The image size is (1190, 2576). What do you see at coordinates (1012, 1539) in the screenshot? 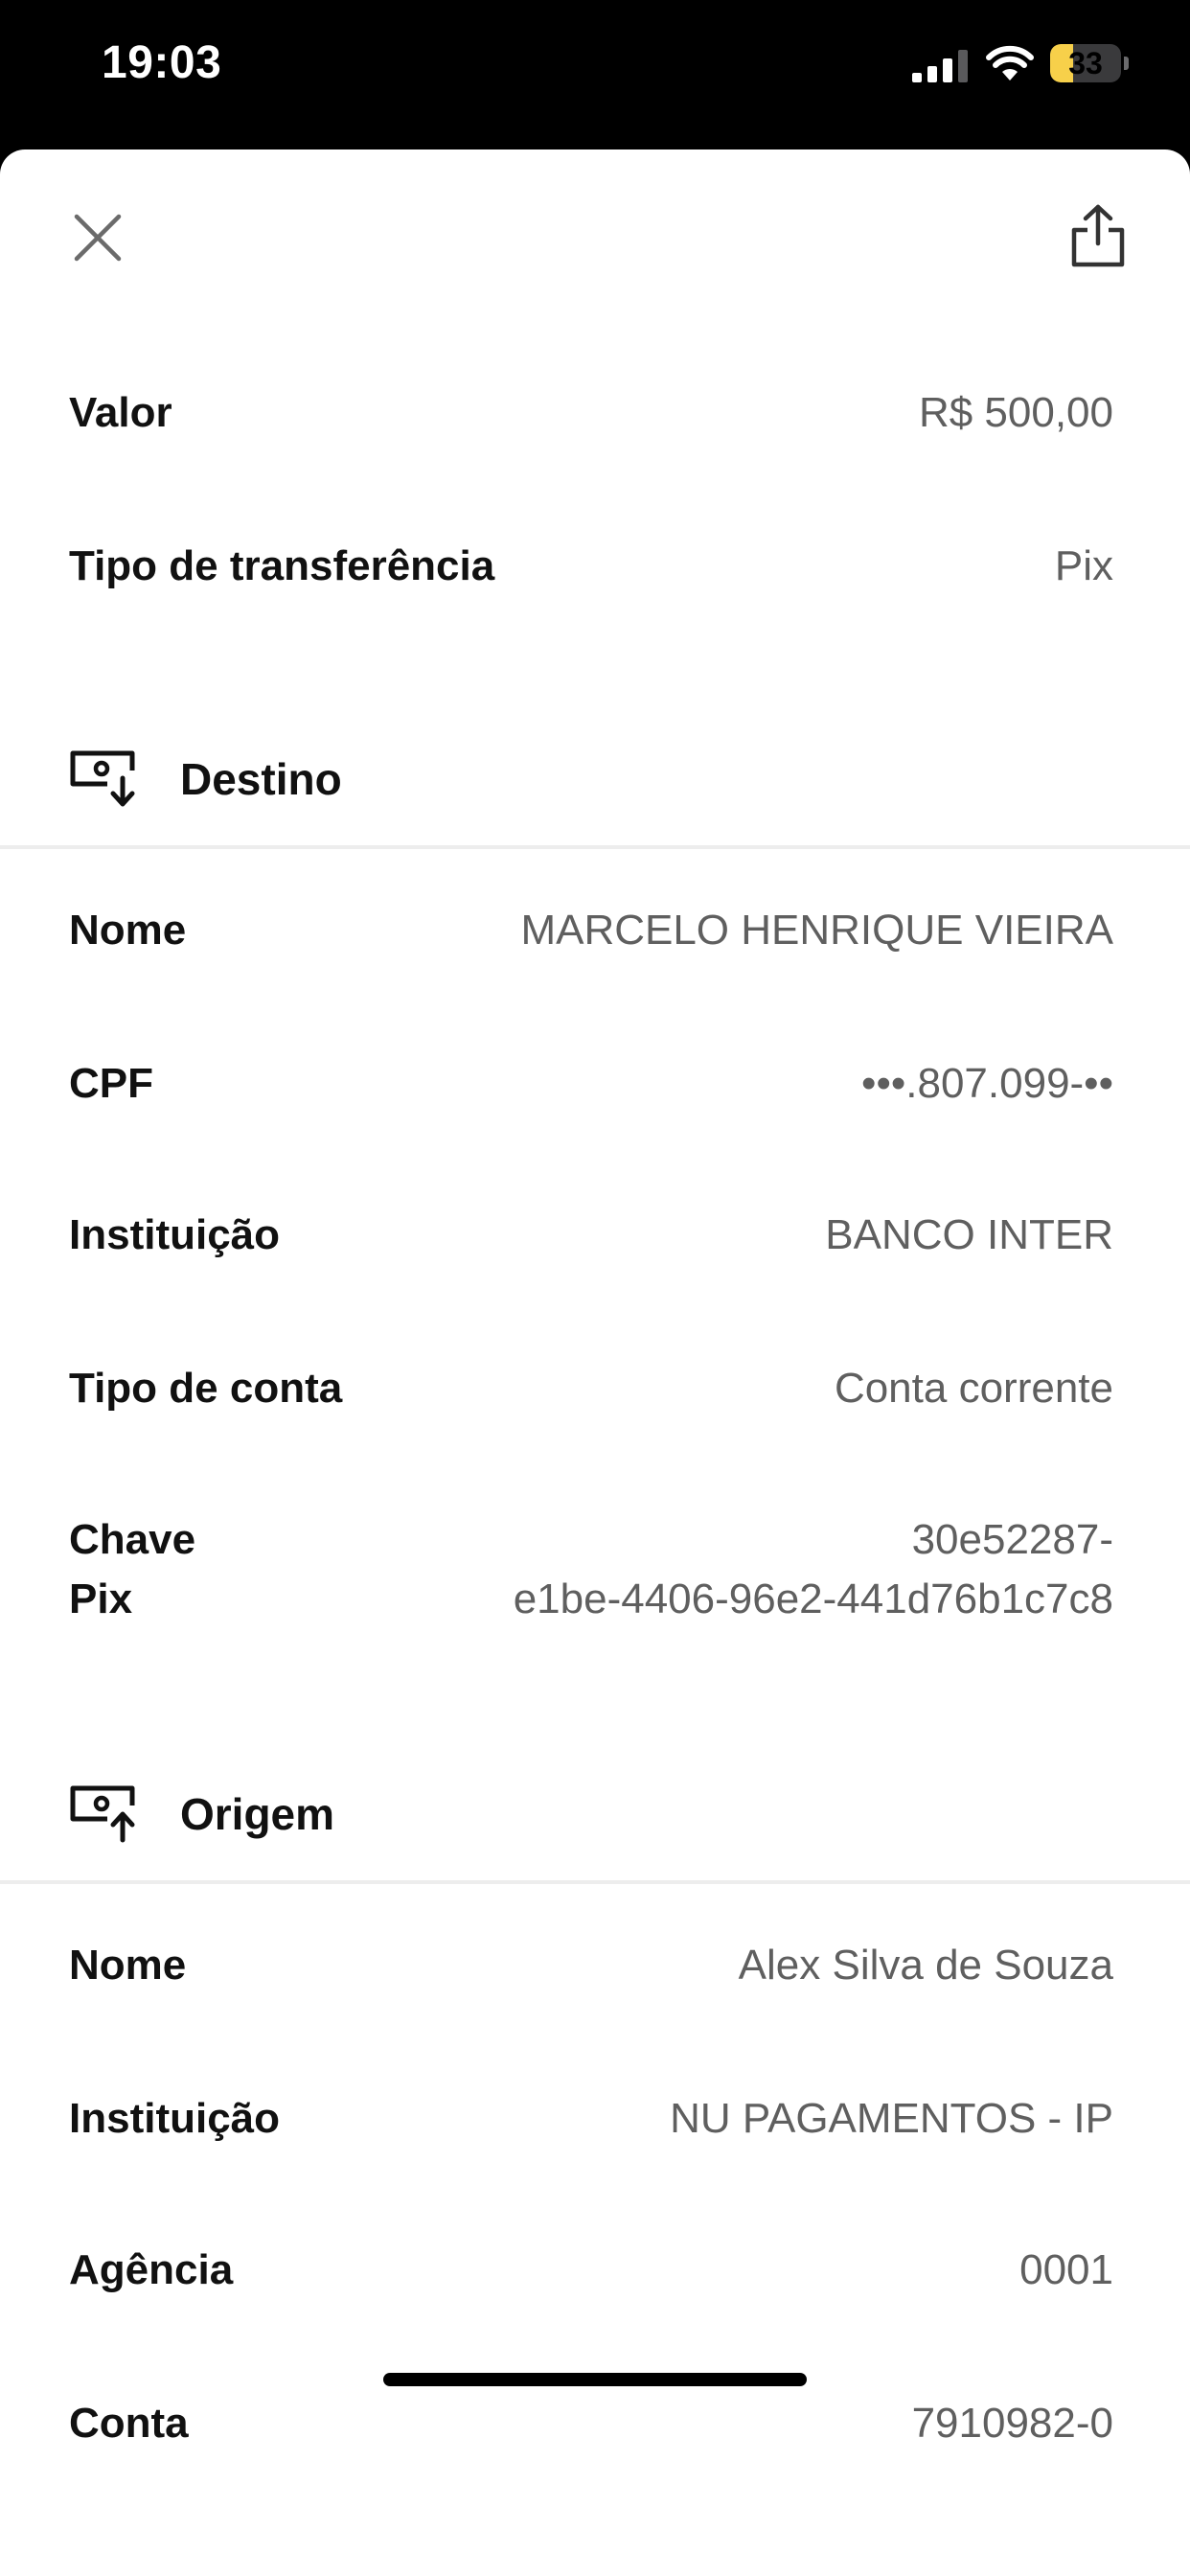
I see `pix-key-value-line1: 30e52287-` at bounding box center [1012, 1539].